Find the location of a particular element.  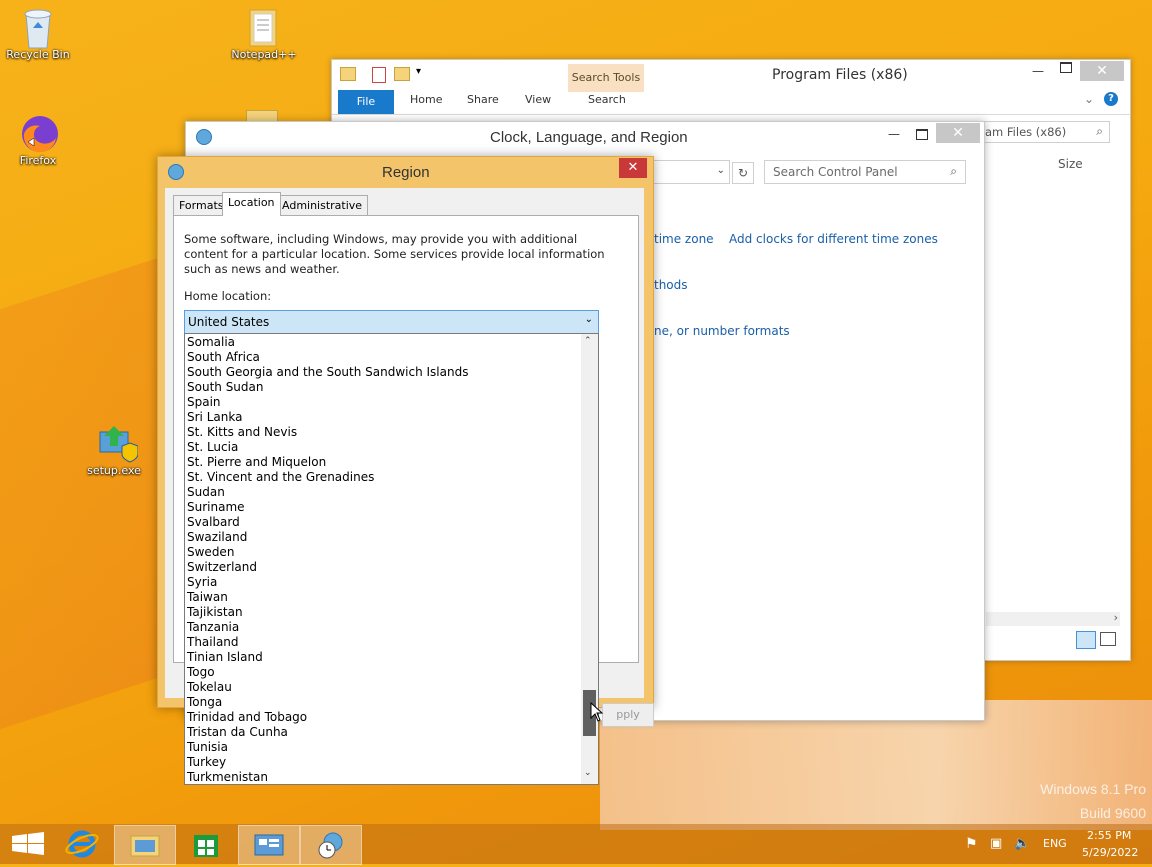

refresh-icon: ↻ is located at coordinates (743, 173).